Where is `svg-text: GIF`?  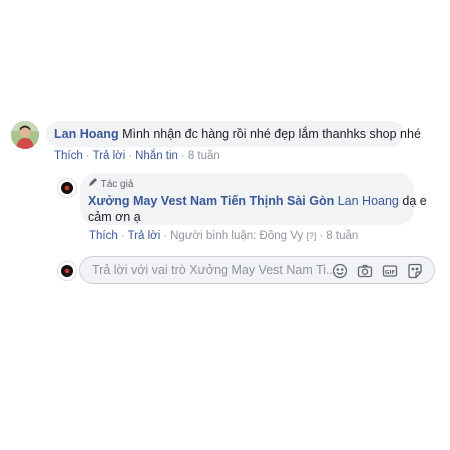 svg-text: GIF is located at coordinates (390, 273).